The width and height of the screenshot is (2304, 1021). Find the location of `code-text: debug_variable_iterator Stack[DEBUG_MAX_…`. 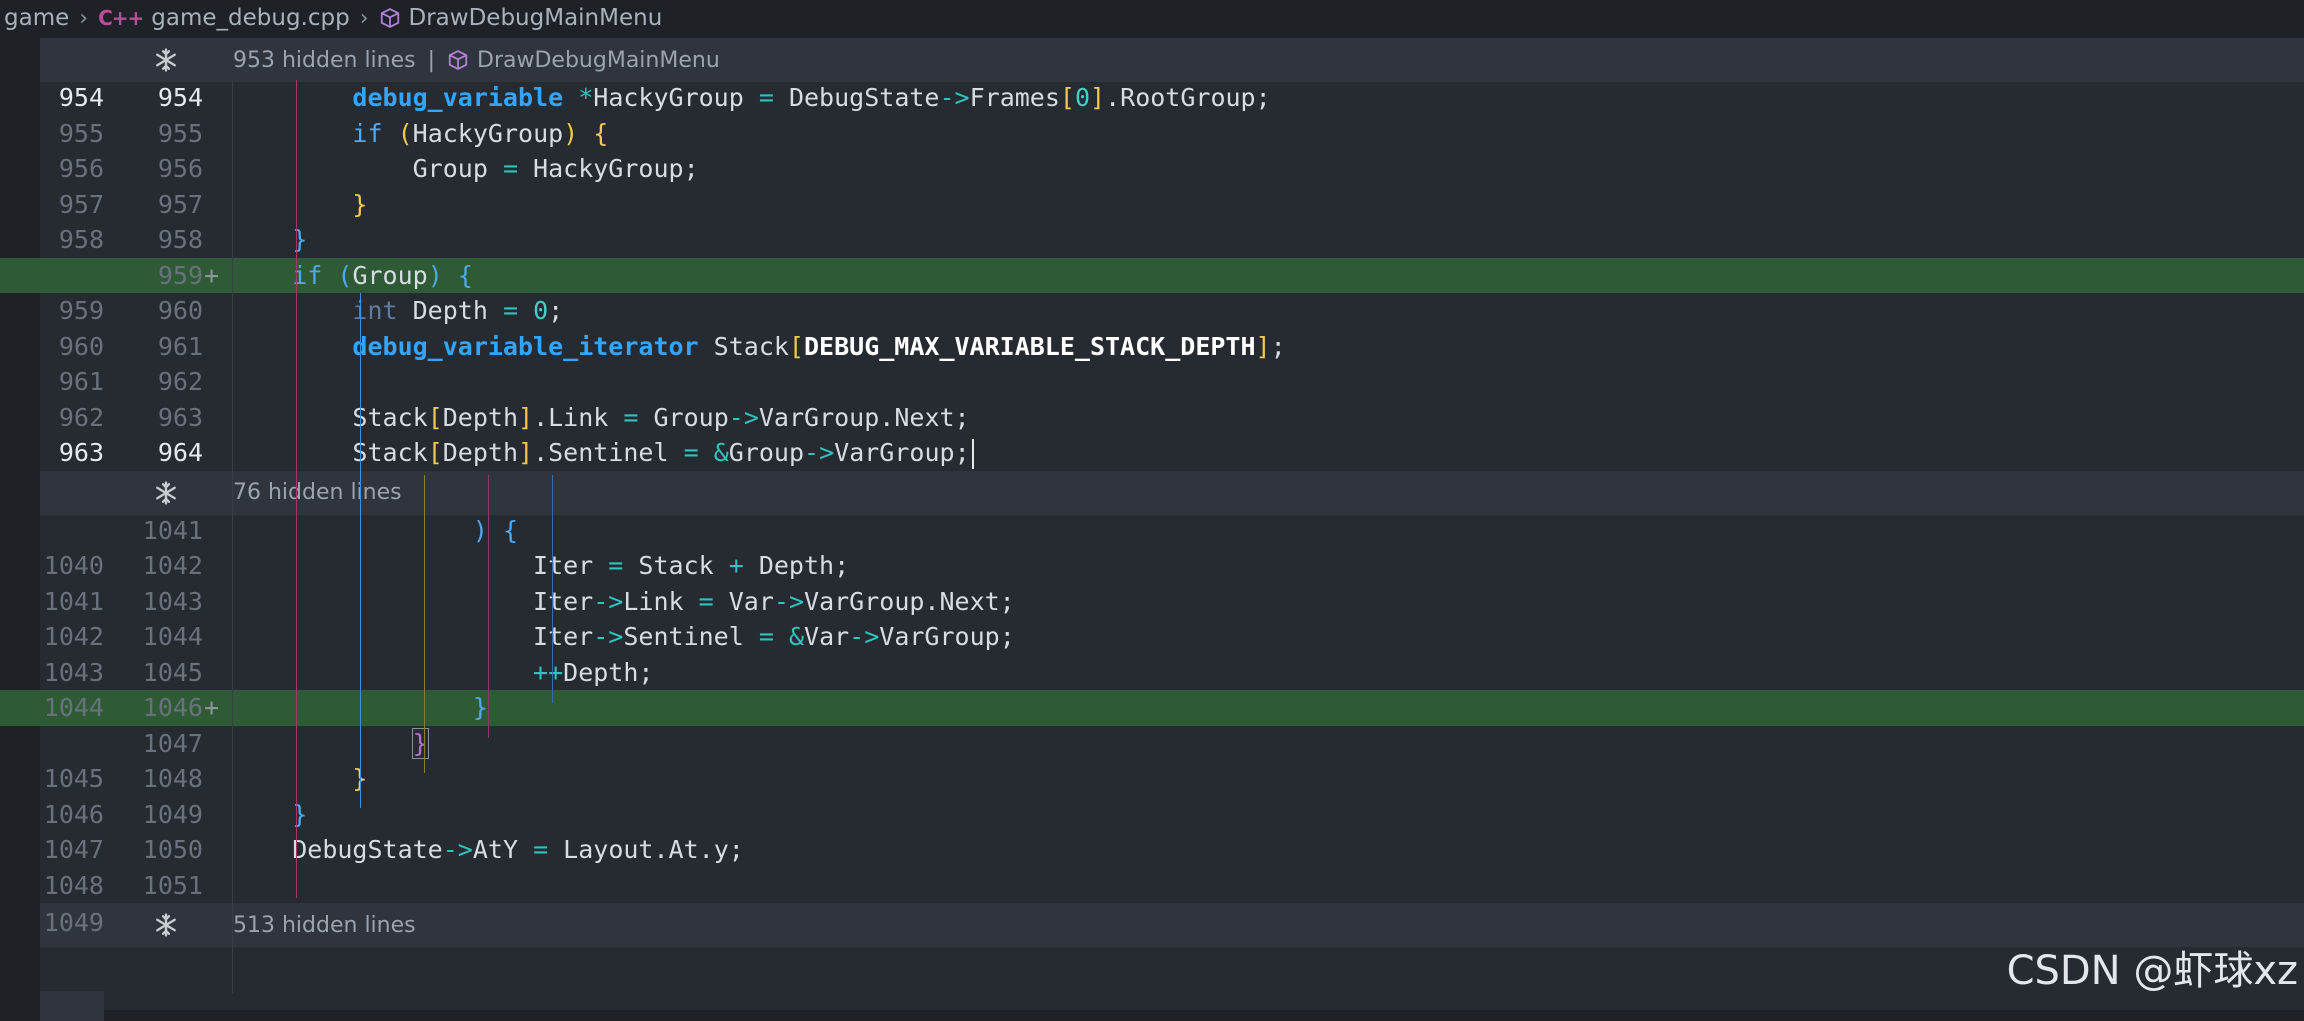

code-text: debug_variable_iterator Stack[DEBUG_MAX_… is located at coordinates (758, 347).